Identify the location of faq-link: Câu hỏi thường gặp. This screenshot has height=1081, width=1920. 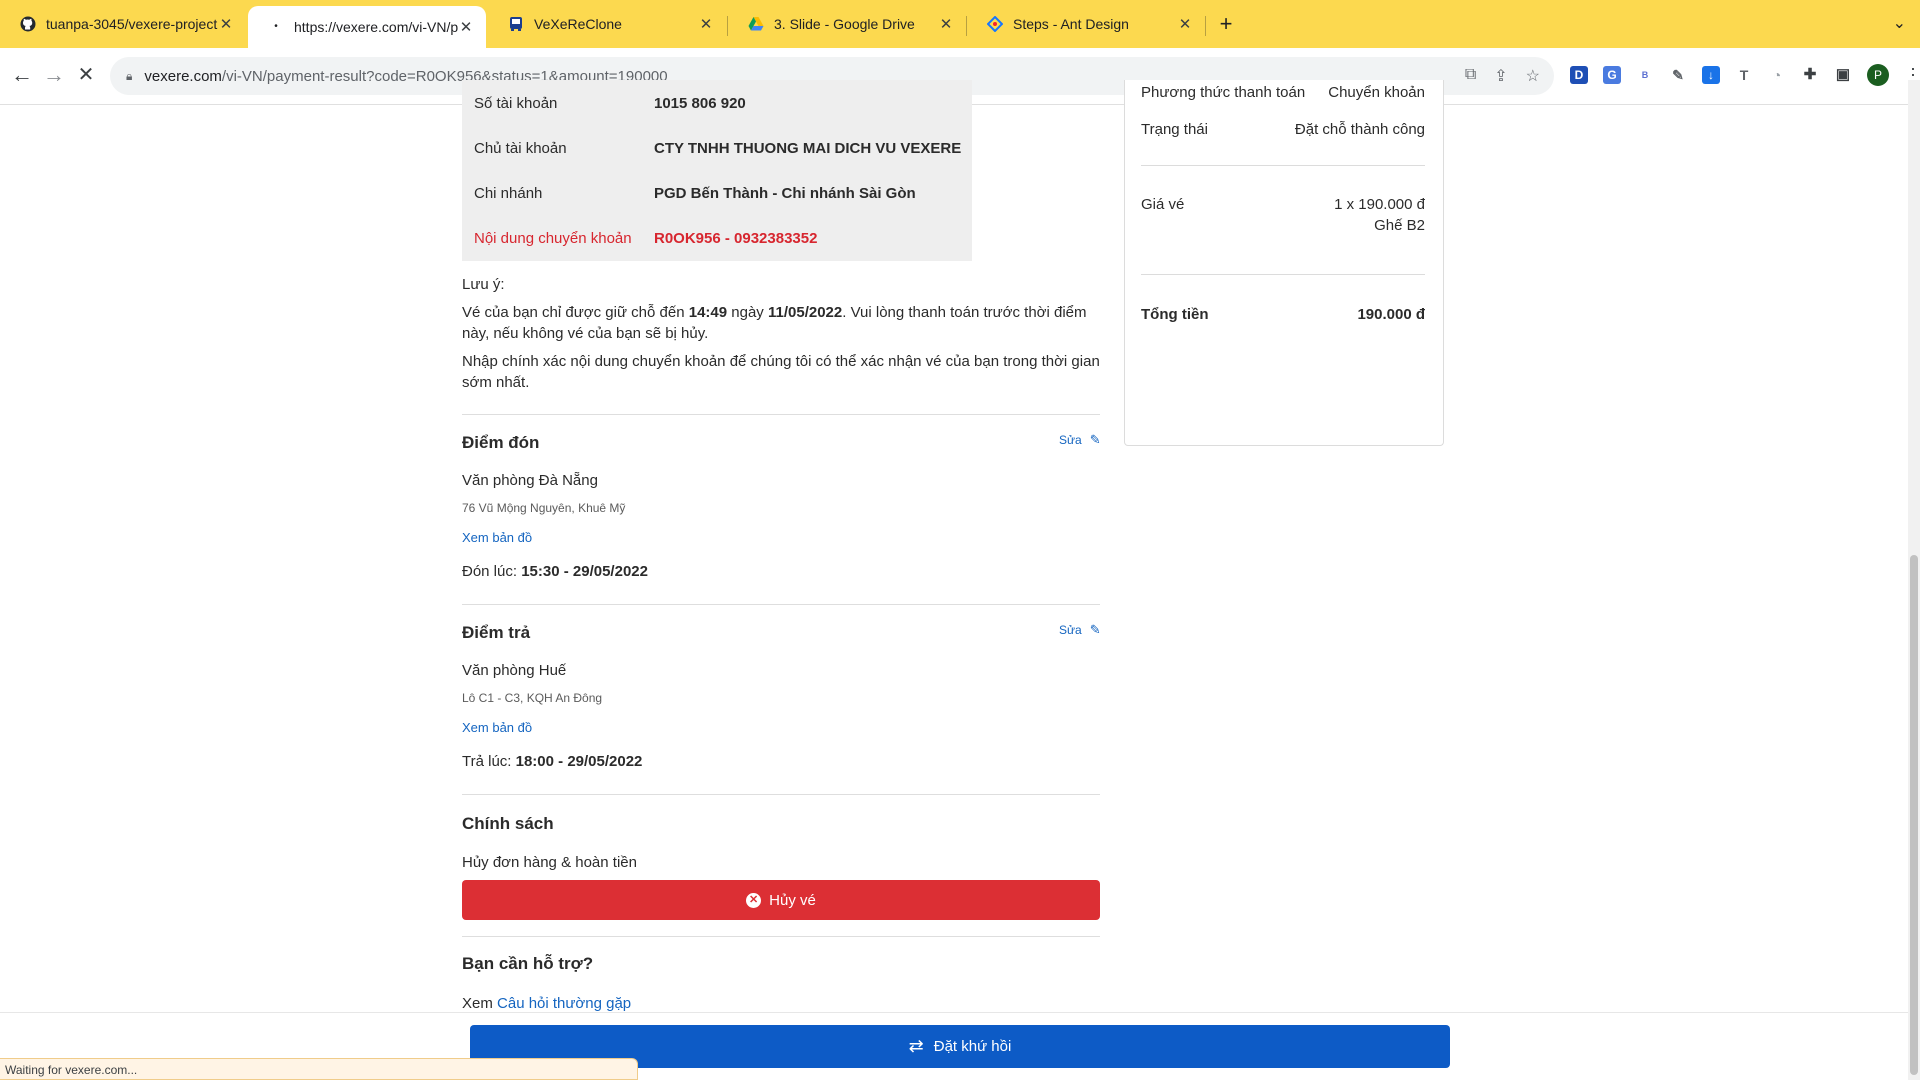
(564, 1003).